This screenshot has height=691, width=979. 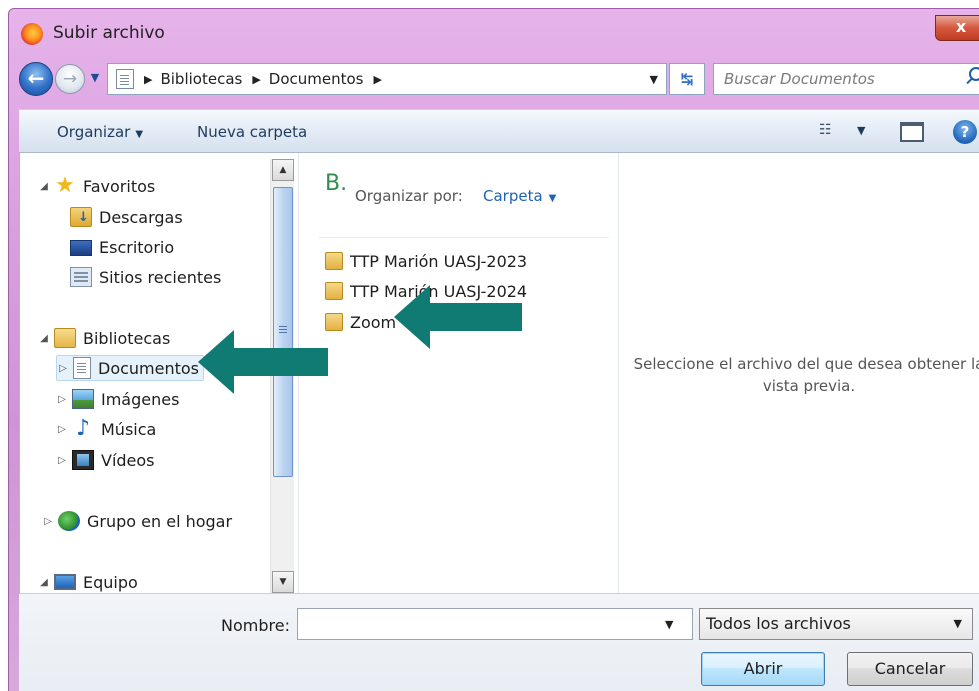 What do you see at coordinates (122, 247) in the screenshot?
I see `nav-item-escritorio: Escritorio` at bounding box center [122, 247].